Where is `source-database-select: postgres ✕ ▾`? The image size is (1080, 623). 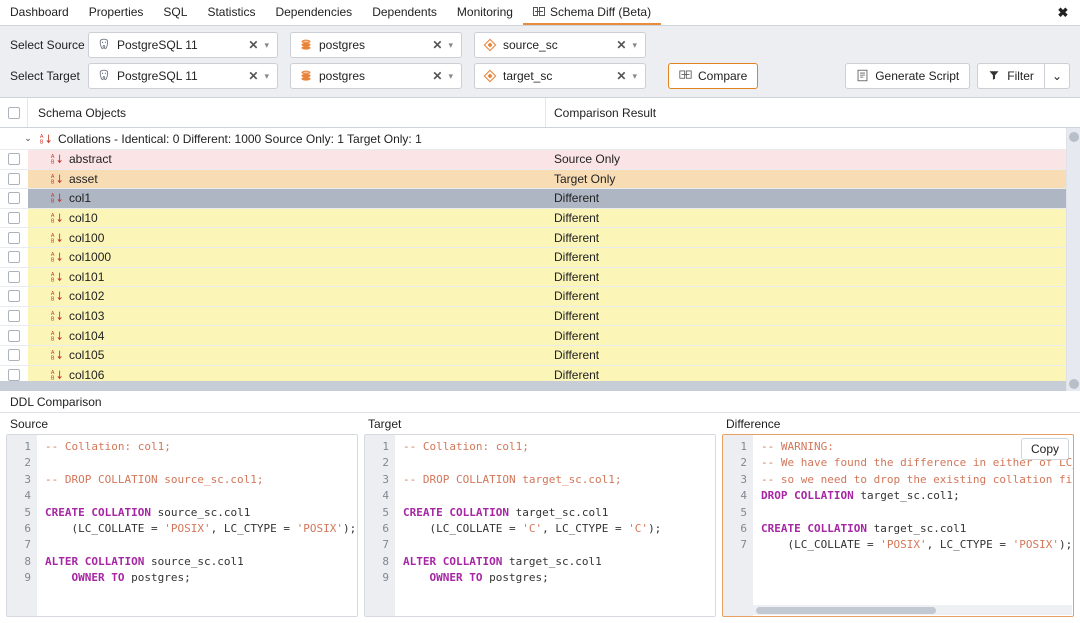
source-database-select: postgres ✕ ▾ is located at coordinates (376, 45).